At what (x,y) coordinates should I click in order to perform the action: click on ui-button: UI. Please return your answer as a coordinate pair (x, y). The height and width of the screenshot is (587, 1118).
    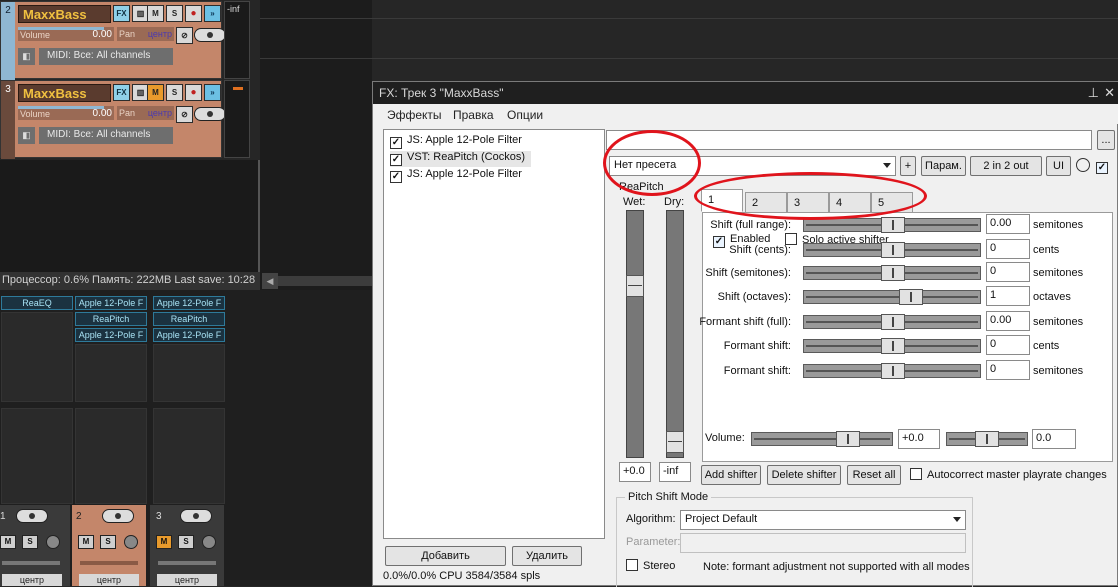
    Looking at the image, I should click on (1058, 166).